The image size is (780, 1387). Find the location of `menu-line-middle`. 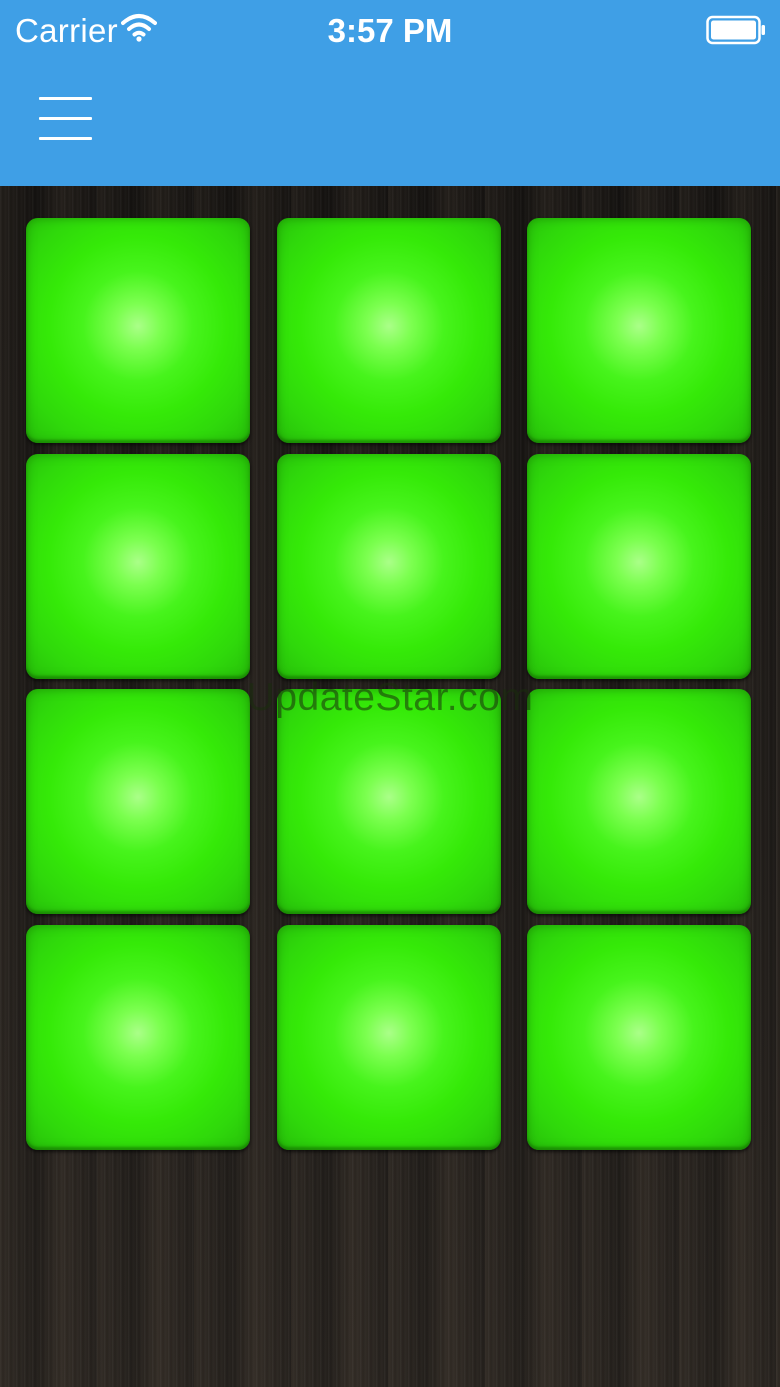

menu-line-middle is located at coordinates (65, 118).